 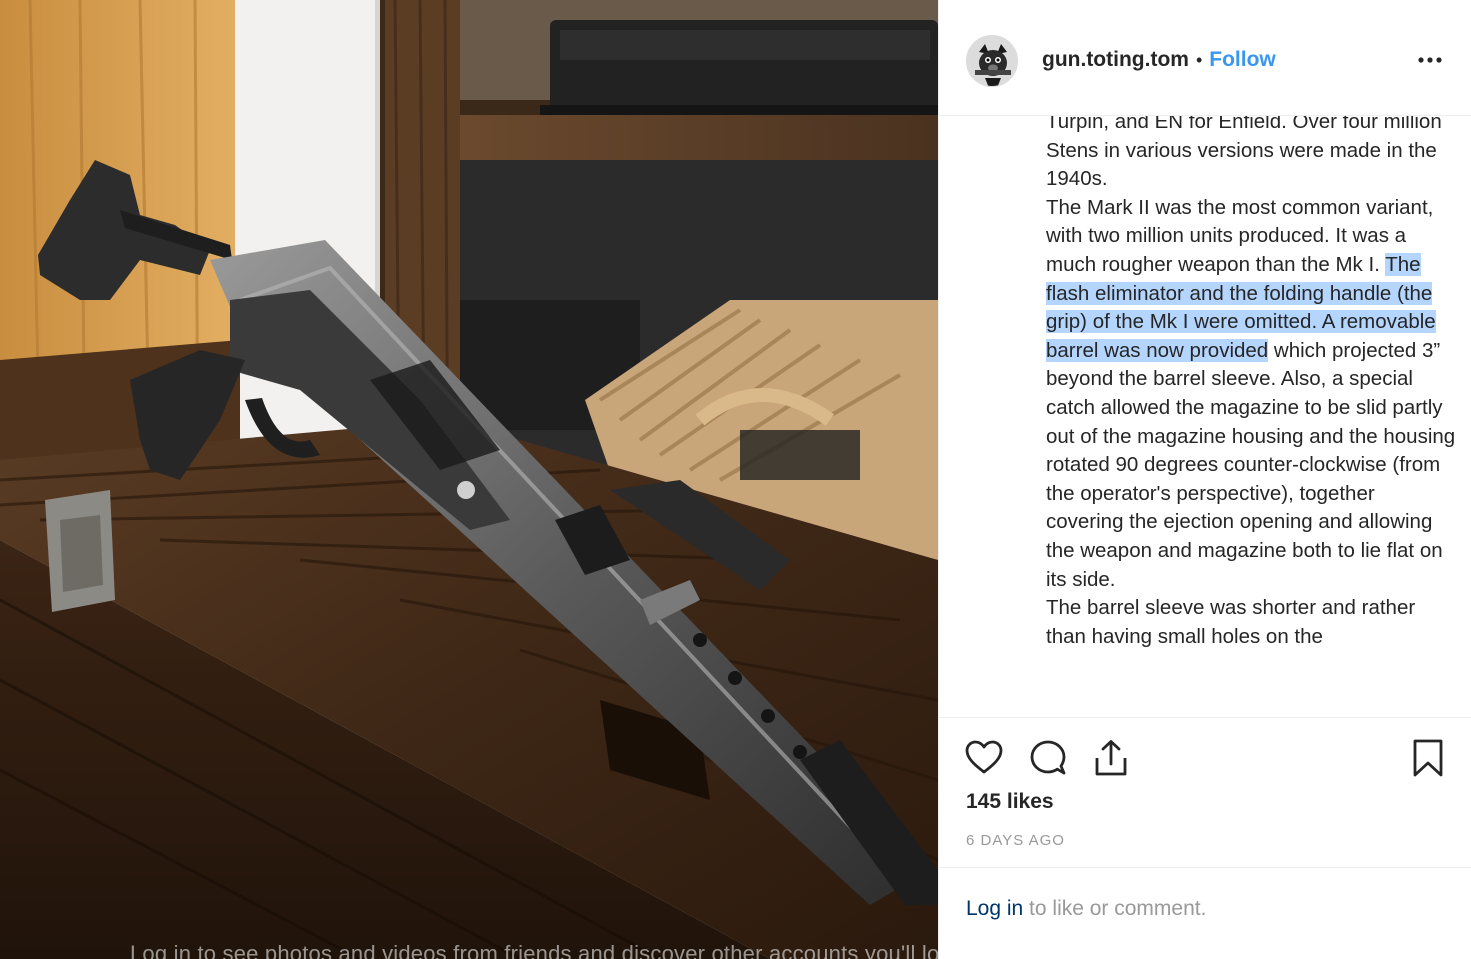 What do you see at coordinates (1431, 60) in the screenshot?
I see `more-options-icon` at bounding box center [1431, 60].